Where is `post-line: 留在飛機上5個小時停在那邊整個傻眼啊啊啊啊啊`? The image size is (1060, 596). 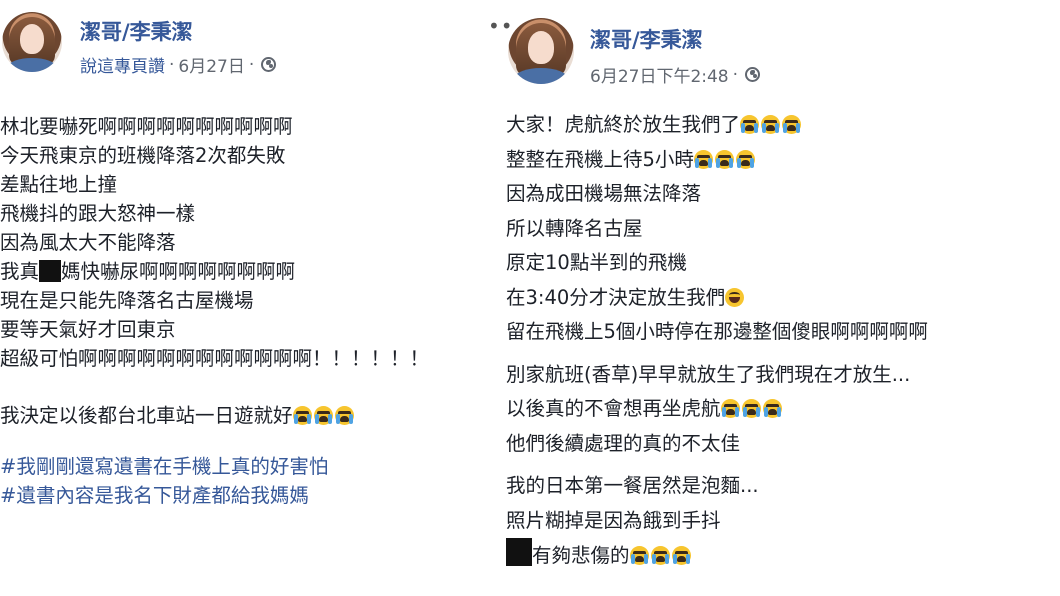 post-line: 留在飛機上5個小時停在那邊整個傻眼啊啊啊啊啊 is located at coordinates (717, 331).